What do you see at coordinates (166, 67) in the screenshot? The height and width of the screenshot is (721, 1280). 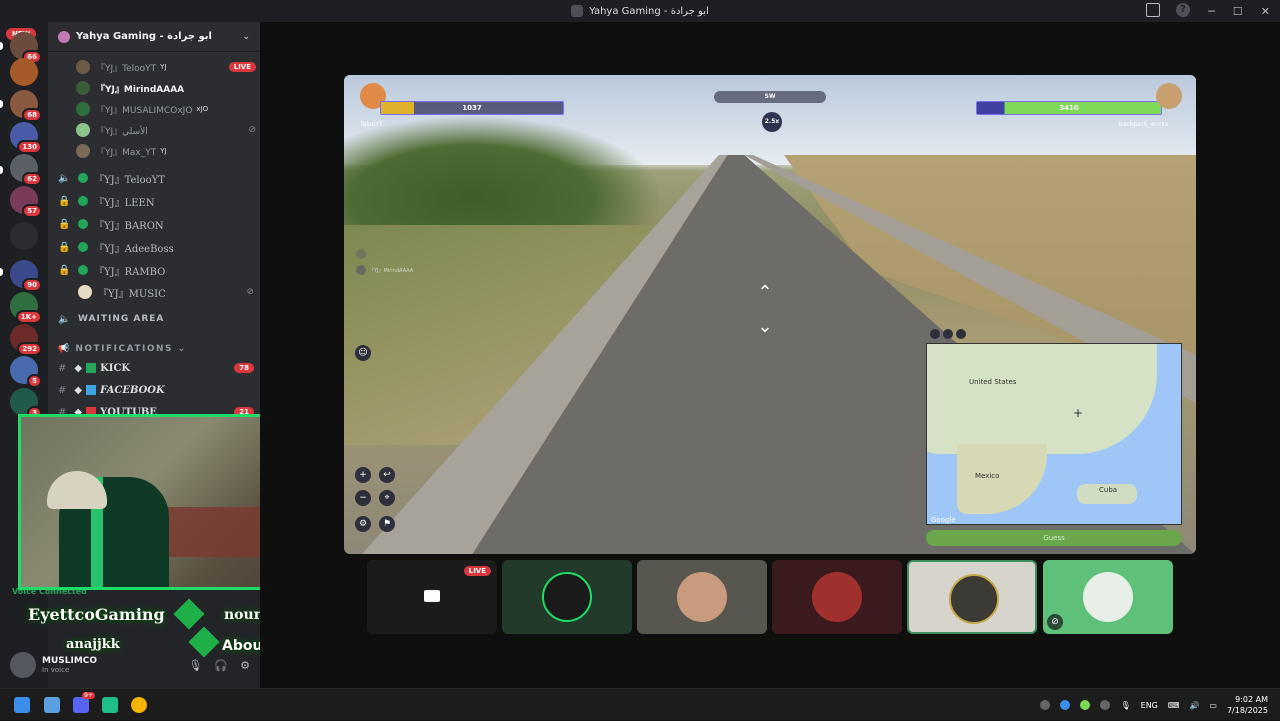 I see `voice-user: 『YJ』TelooYT YJ LIVE` at bounding box center [166, 67].